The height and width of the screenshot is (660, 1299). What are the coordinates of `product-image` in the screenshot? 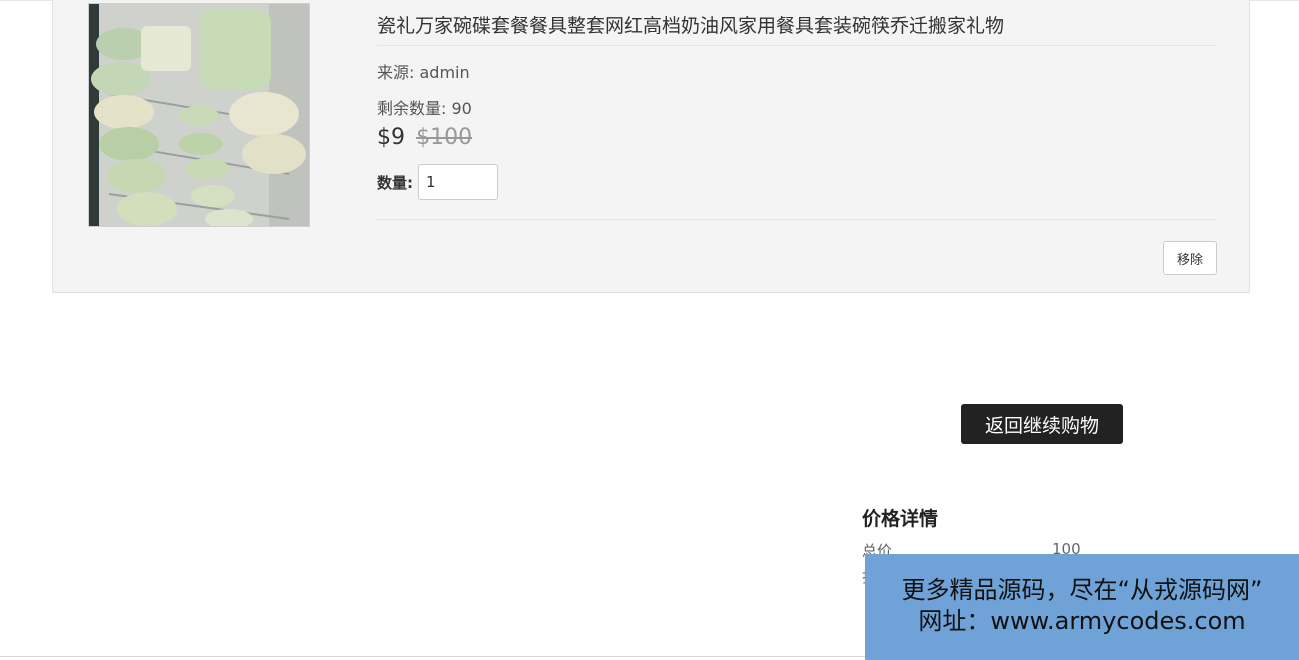 It's located at (199, 115).